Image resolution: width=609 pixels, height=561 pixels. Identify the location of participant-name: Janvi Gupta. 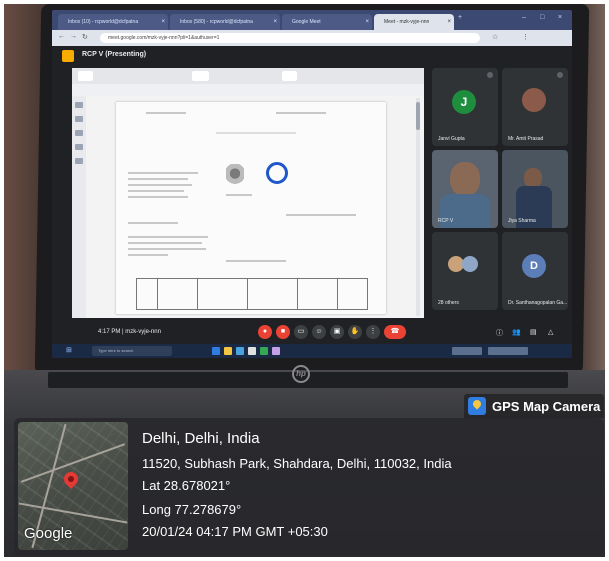
(451, 139).